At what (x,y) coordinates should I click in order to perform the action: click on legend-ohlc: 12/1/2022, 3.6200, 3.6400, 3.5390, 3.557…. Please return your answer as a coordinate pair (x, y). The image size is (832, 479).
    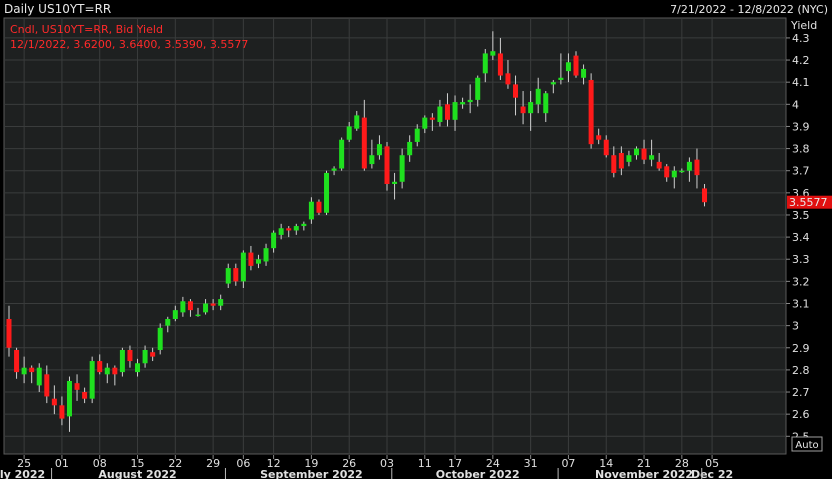
    Looking at the image, I should click on (129, 44).